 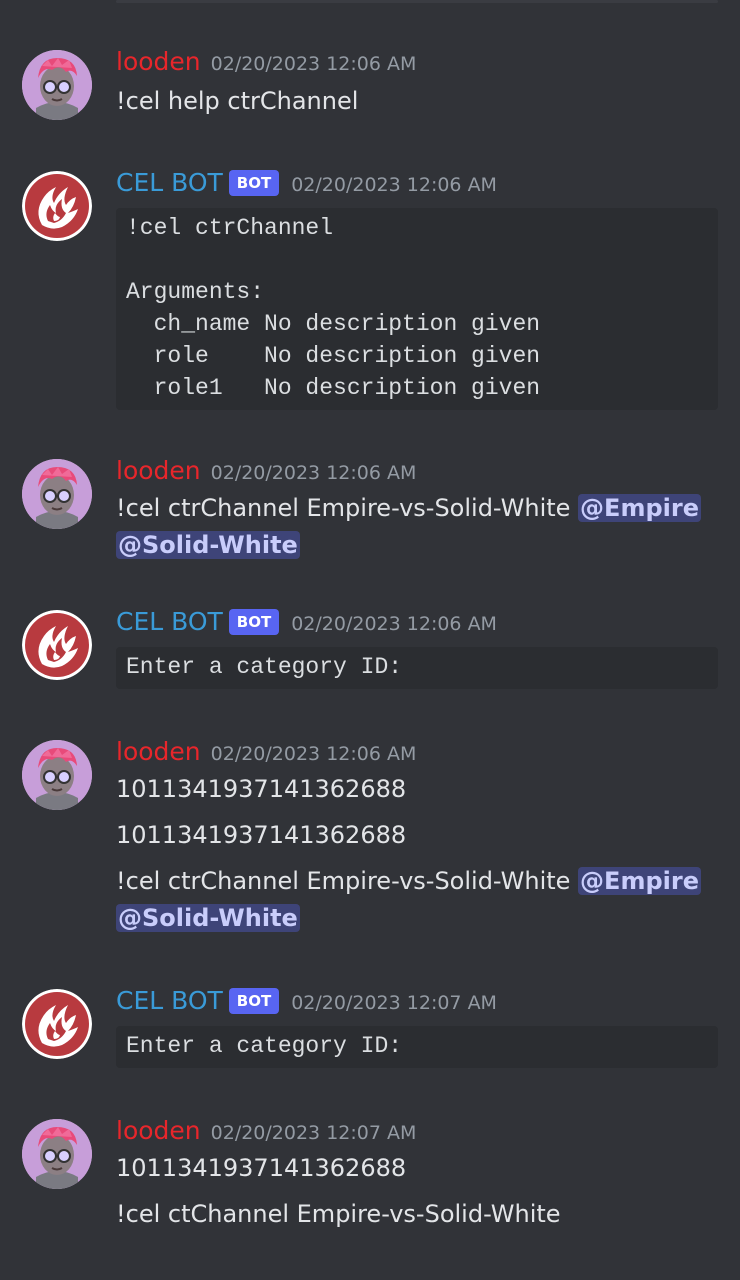 What do you see at coordinates (417, 1) in the screenshot?
I see `previous-message-divider` at bounding box center [417, 1].